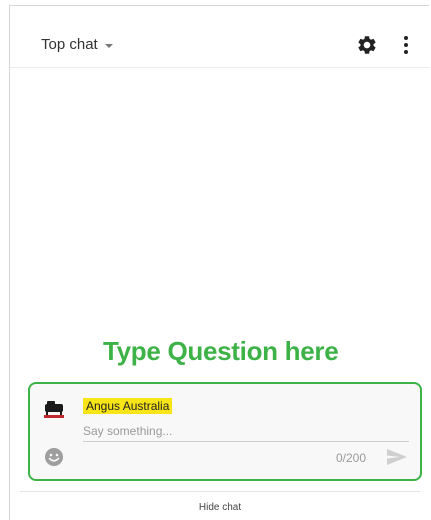 Image resolution: width=431 pixels, height=520 pixels. What do you see at coordinates (54, 457) in the screenshot?
I see `emoji-icon` at bounding box center [54, 457].